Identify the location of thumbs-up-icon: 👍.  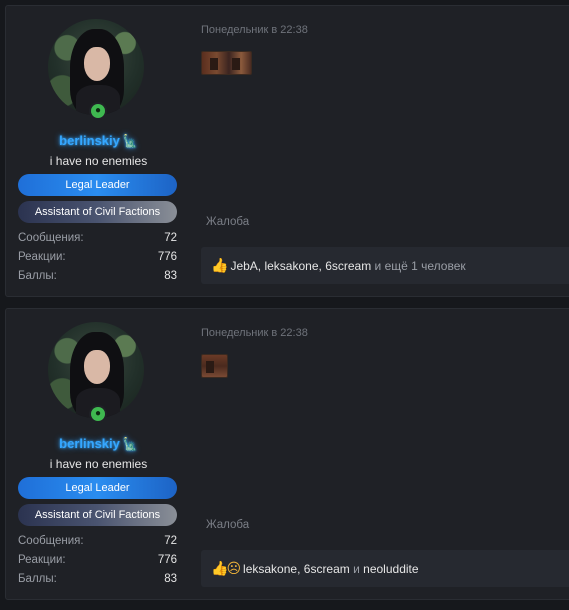
(220, 265).